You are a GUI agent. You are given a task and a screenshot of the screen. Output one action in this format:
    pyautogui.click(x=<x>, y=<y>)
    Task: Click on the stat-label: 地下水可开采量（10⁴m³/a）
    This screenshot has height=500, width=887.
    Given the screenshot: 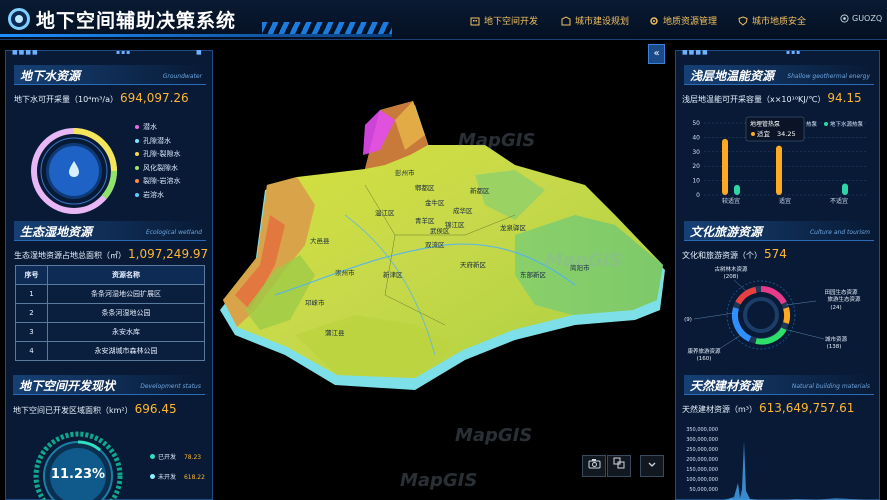 What is the action you would take?
    pyautogui.click(x=66, y=99)
    